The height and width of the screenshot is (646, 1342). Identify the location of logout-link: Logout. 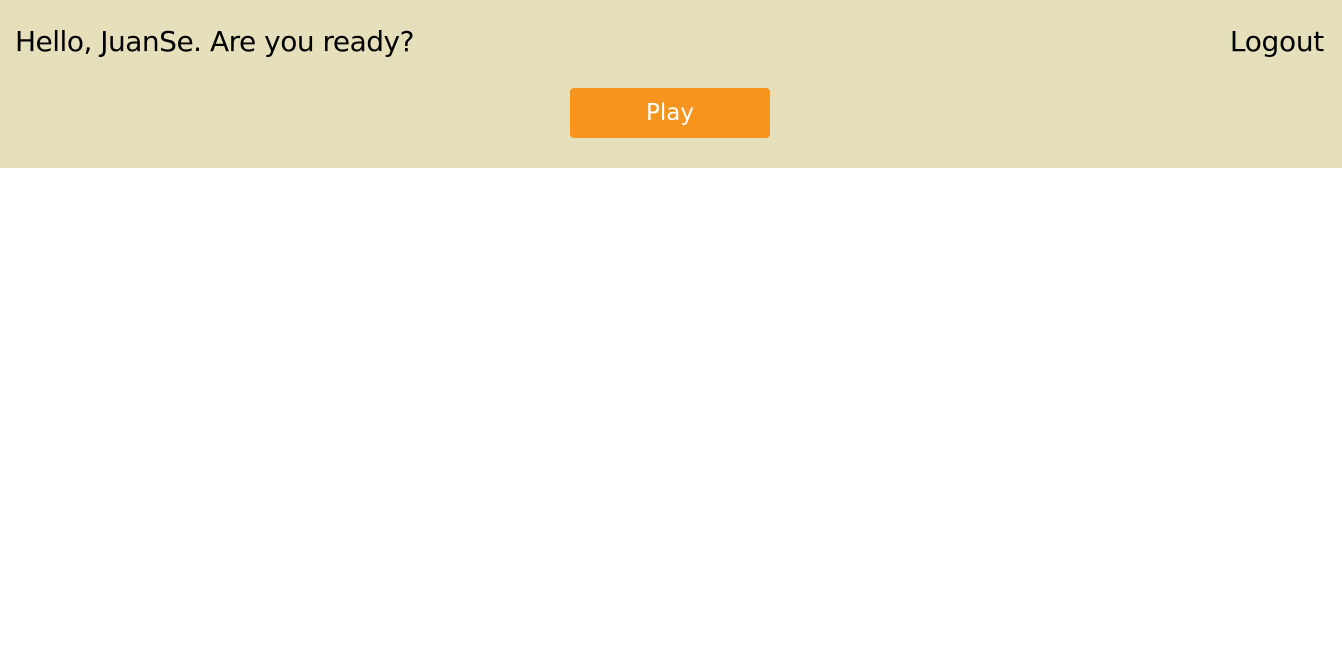
(1277, 42).